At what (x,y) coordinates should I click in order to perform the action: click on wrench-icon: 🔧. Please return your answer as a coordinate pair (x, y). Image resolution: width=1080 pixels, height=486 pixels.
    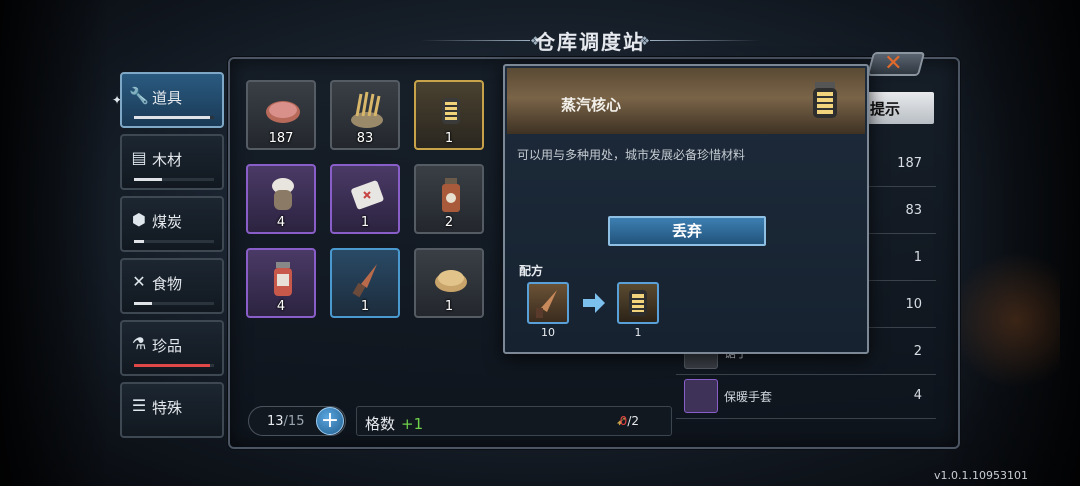
    Looking at the image, I should click on (139, 95).